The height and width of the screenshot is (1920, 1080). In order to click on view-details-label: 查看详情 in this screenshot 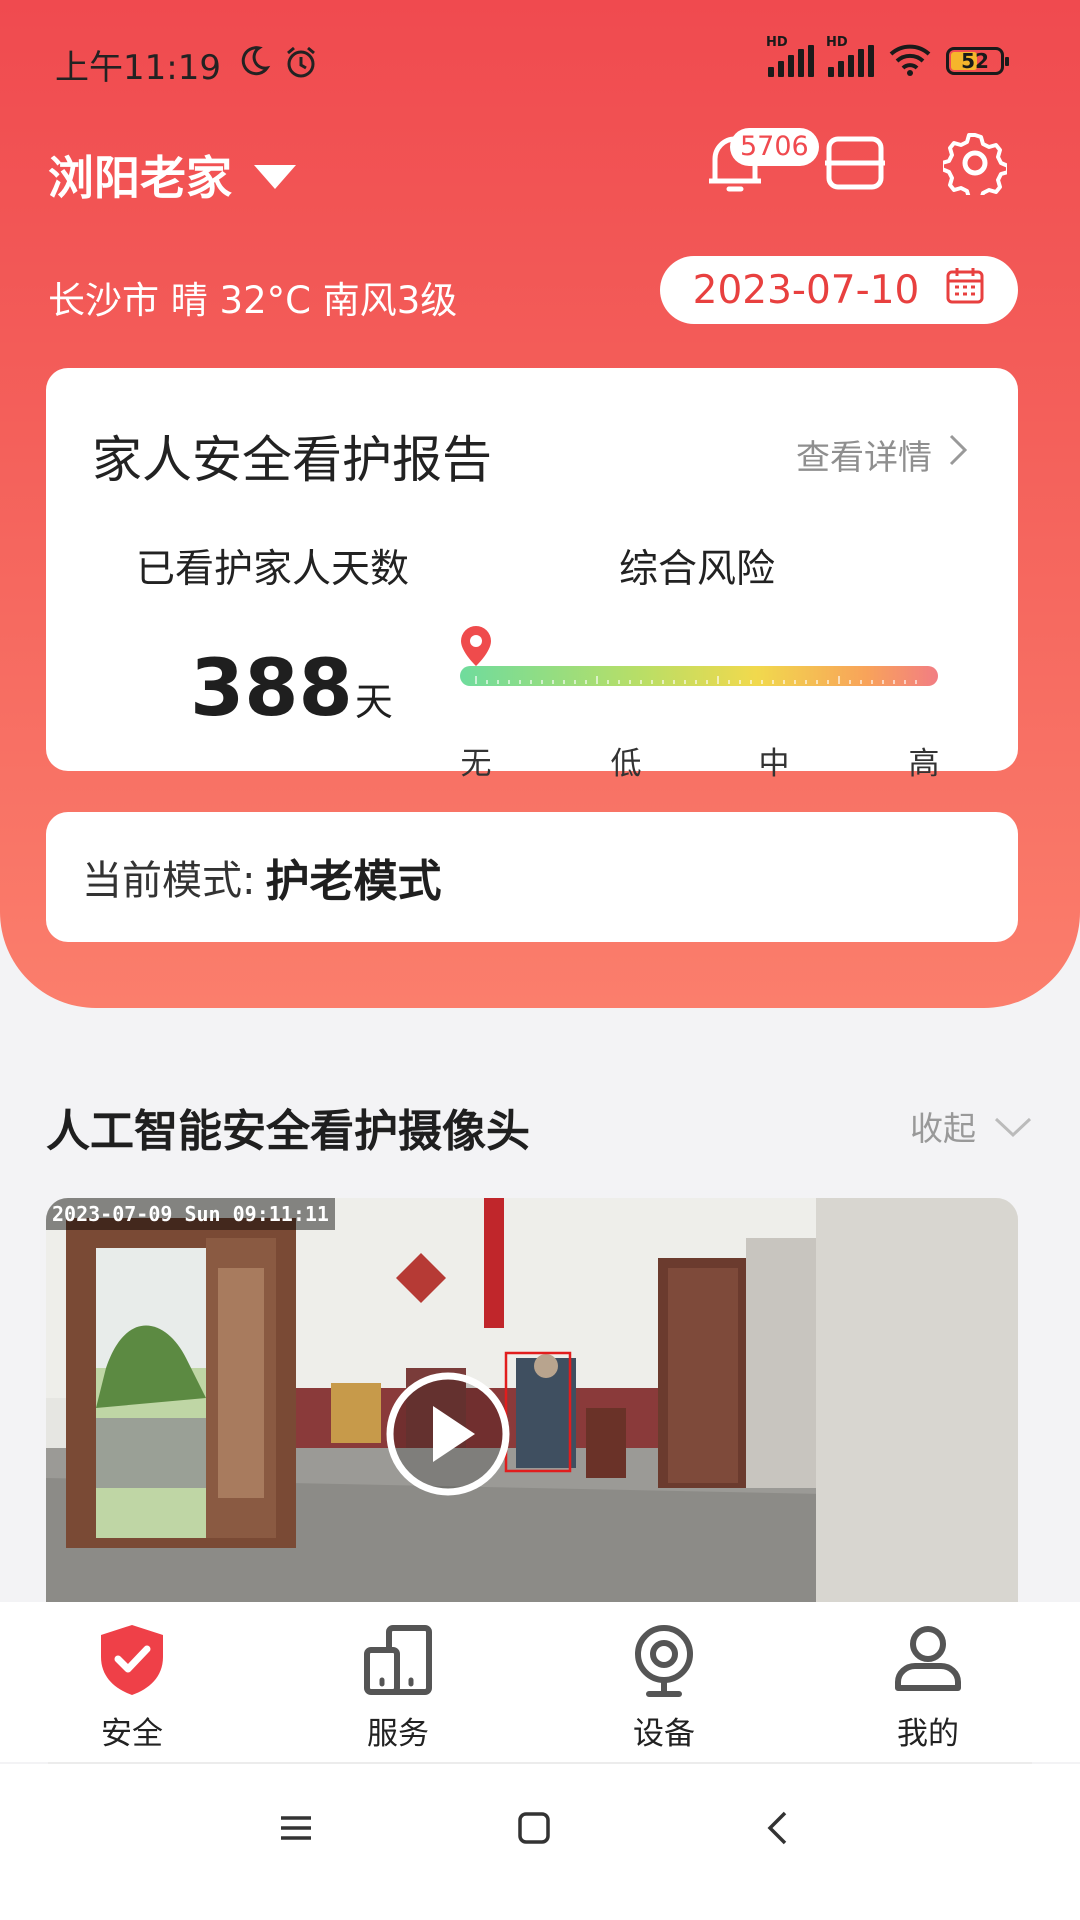, I will do `click(864, 458)`.